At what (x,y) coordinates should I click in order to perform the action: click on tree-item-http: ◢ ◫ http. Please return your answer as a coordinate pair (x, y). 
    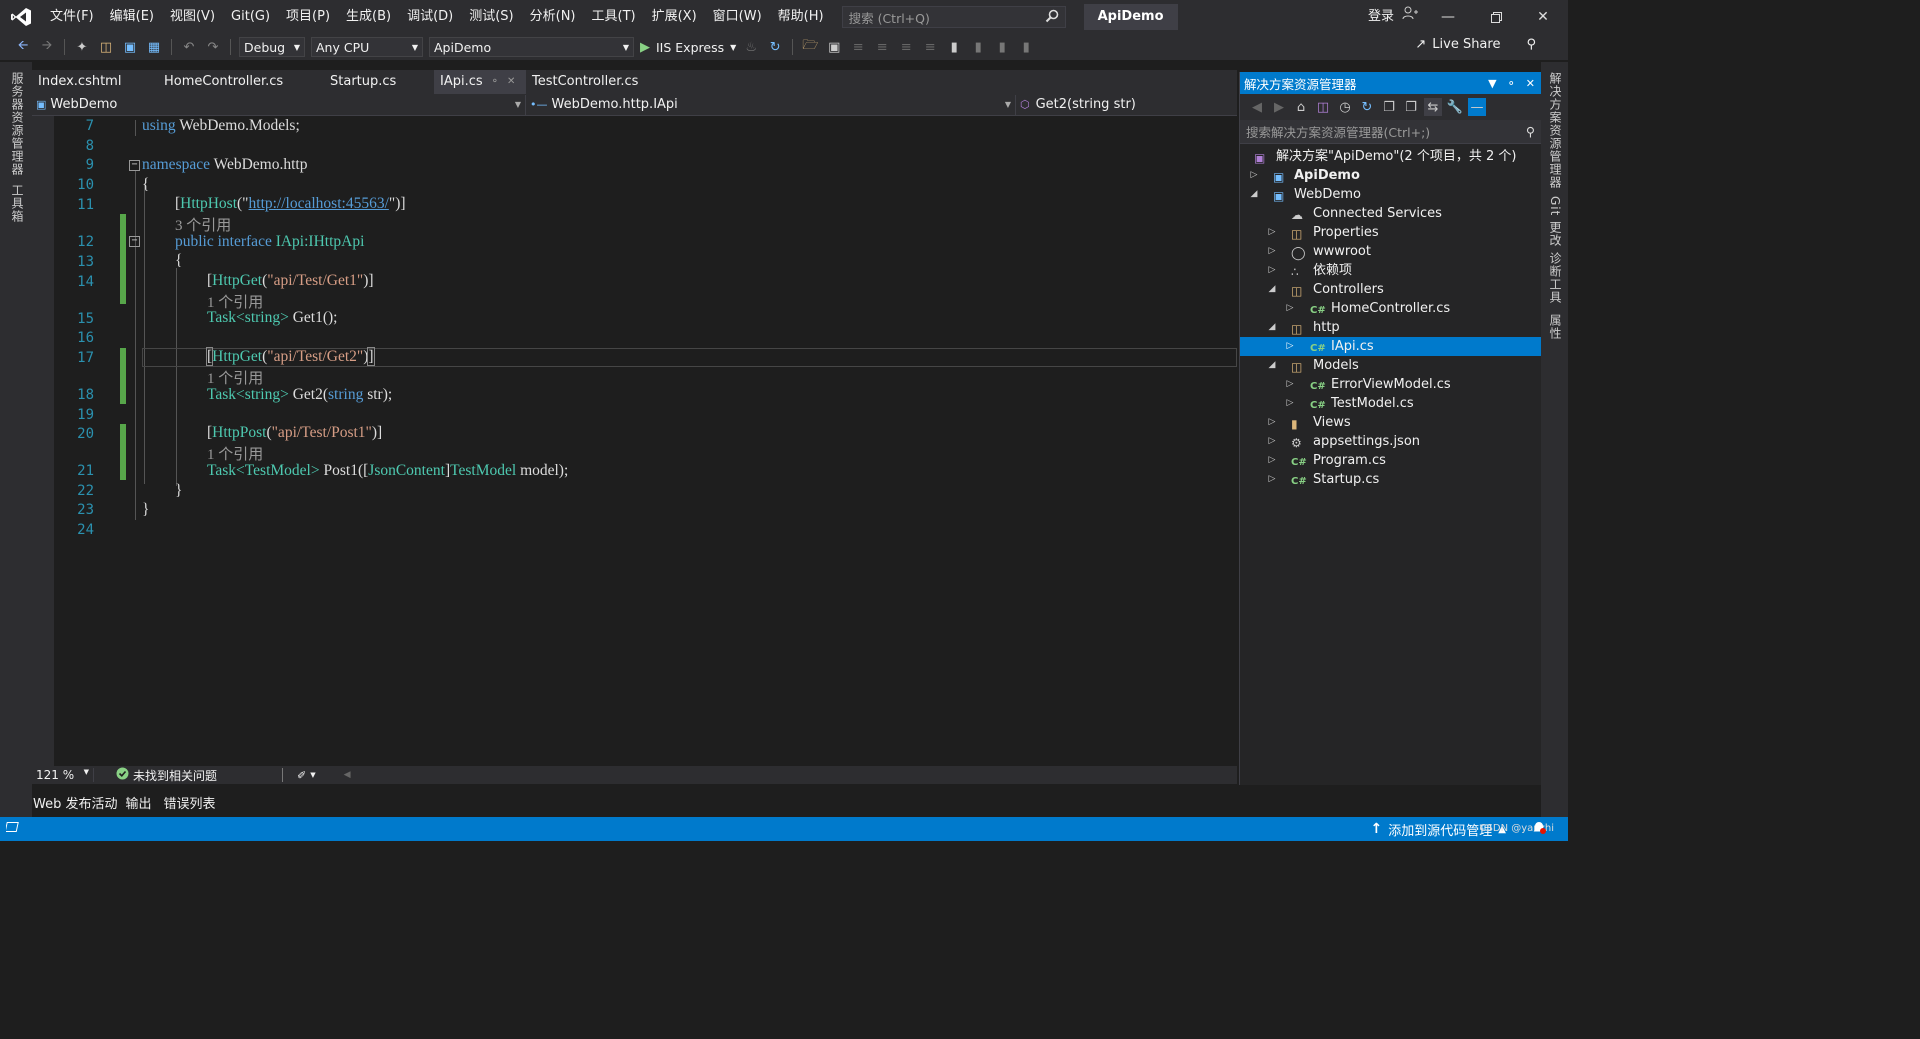
    Looking at the image, I should click on (1390, 327).